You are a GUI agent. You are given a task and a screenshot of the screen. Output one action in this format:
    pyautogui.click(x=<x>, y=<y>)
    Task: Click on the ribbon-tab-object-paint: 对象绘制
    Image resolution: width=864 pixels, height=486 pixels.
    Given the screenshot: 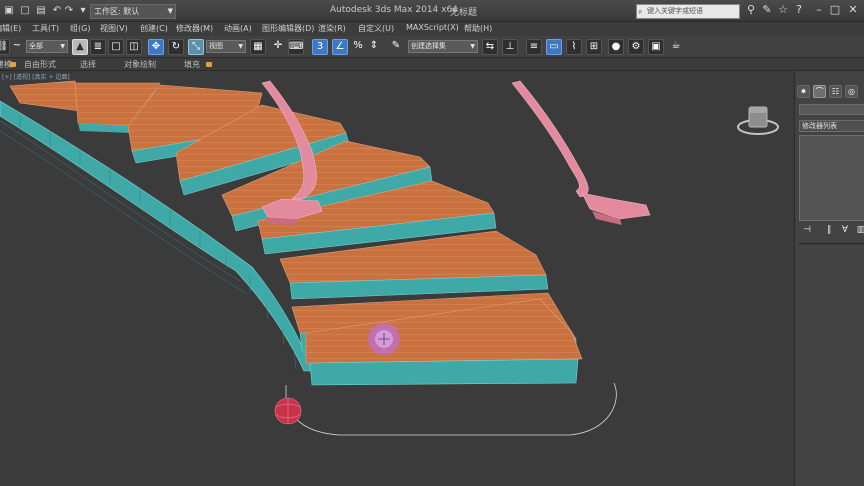 What is the action you would take?
    pyautogui.click(x=140, y=64)
    